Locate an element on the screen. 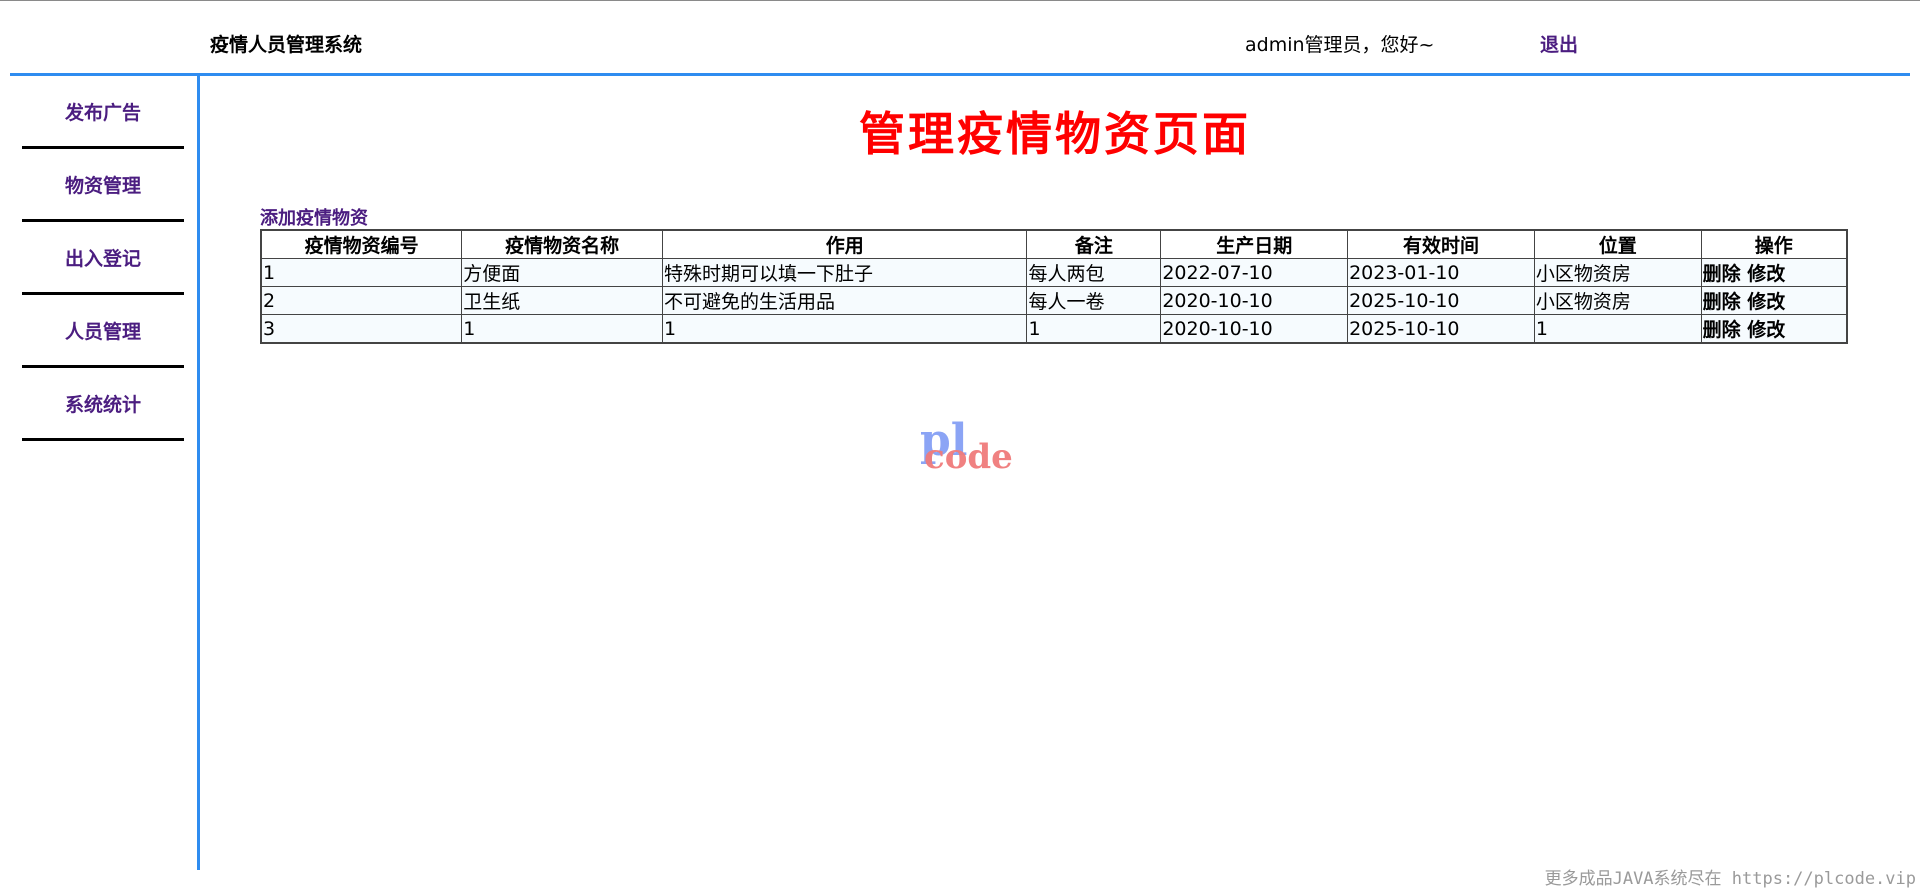 The width and height of the screenshot is (1920, 892). cell-purpose: 1 is located at coordinates (844, 329).